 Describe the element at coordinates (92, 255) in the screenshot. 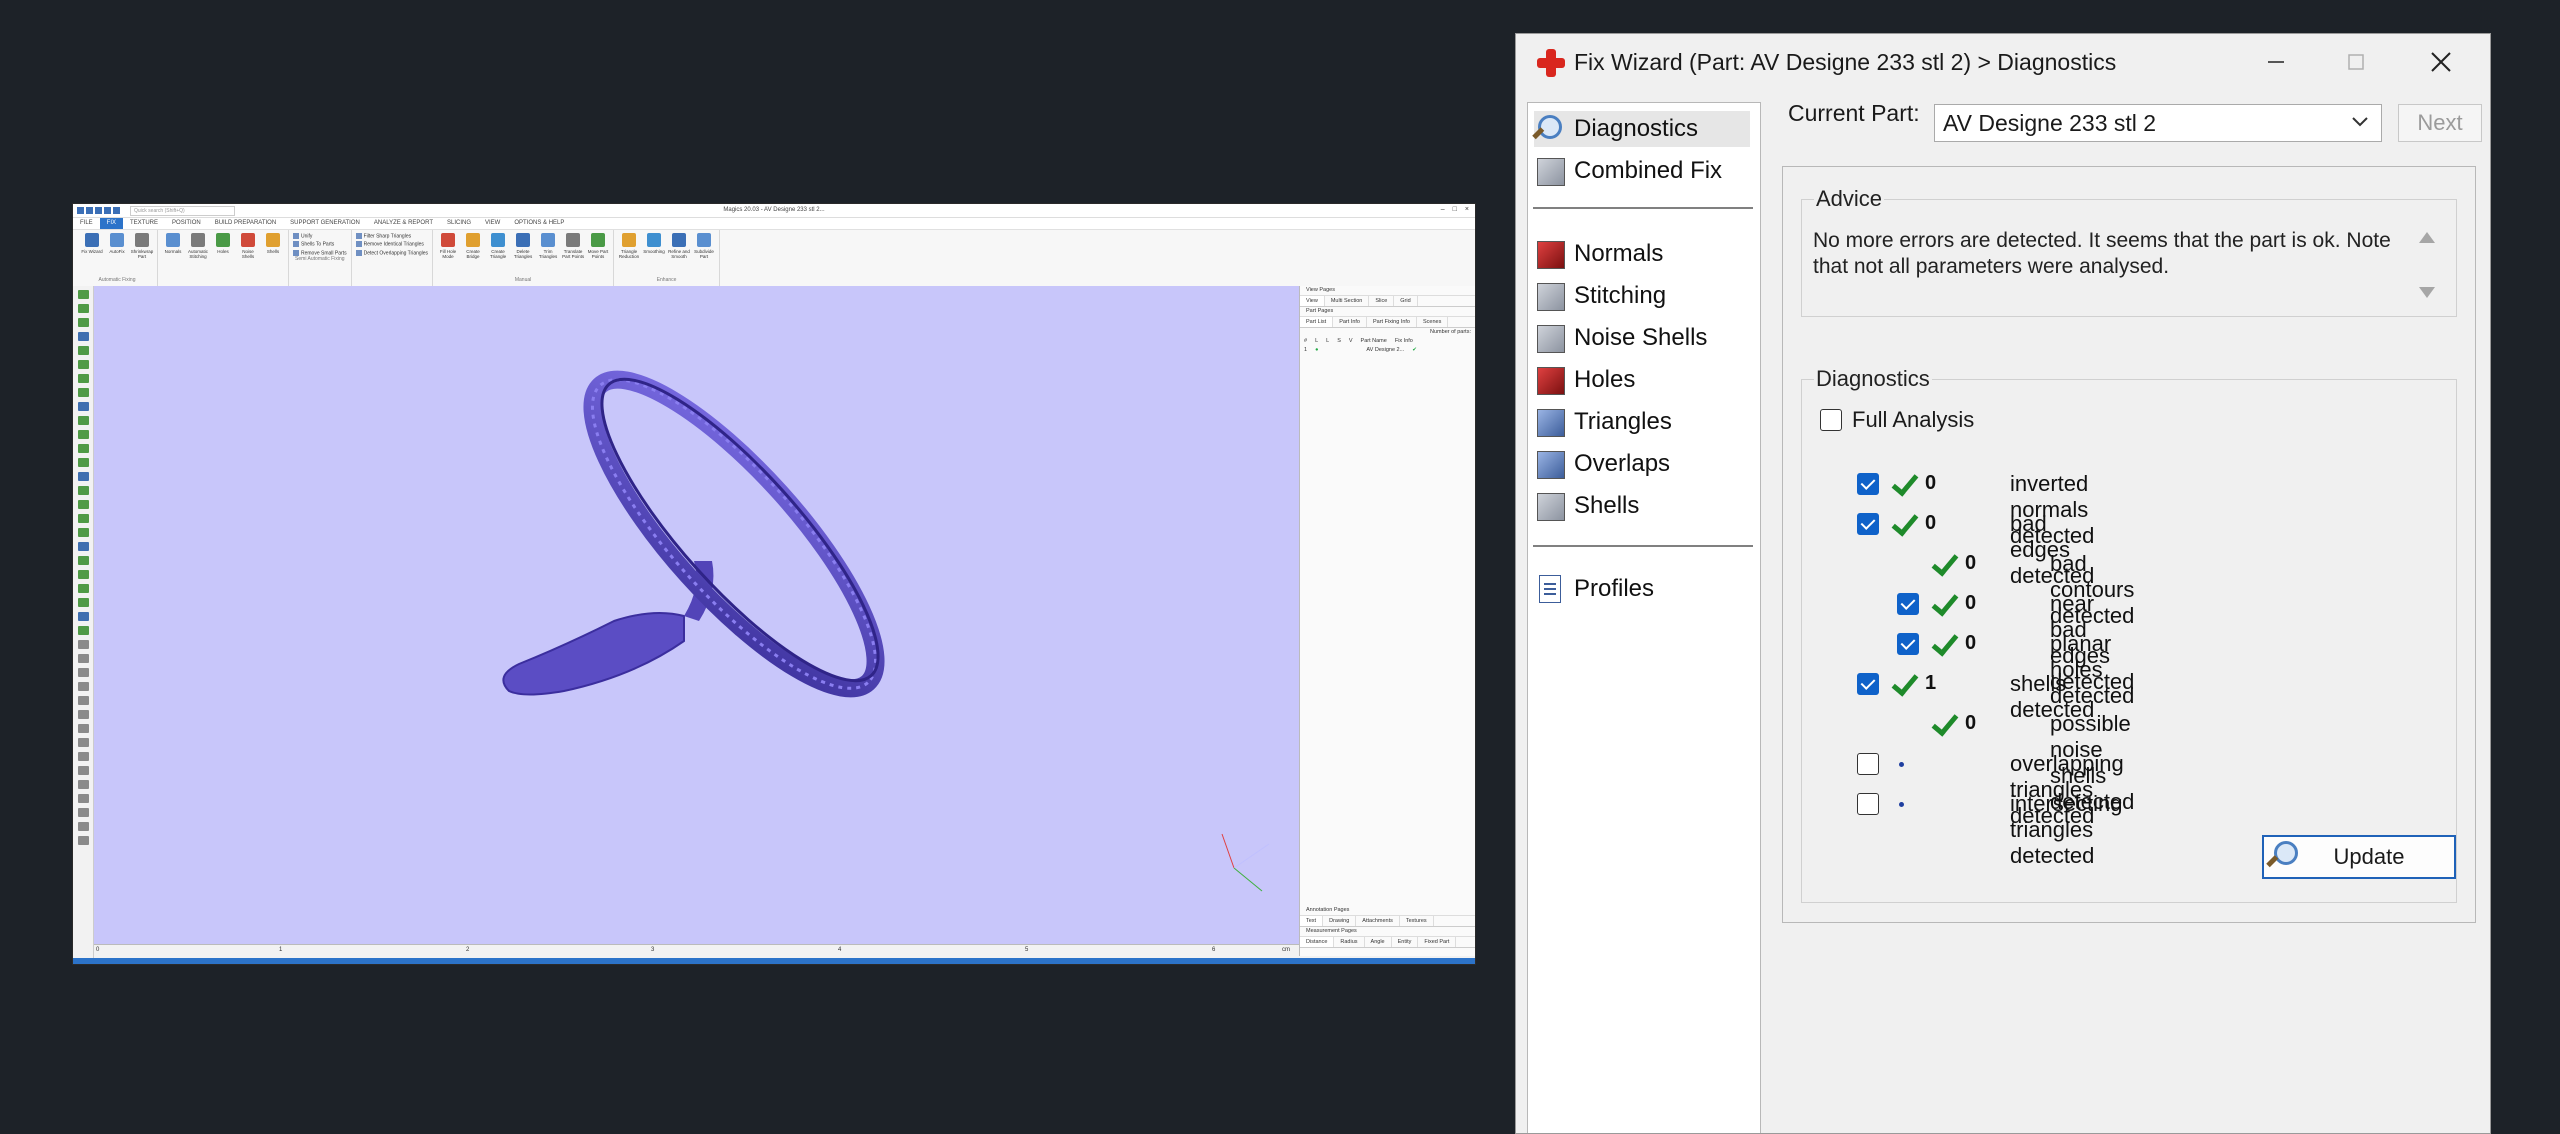

I see `ribbon-button: Fix Wizard` at that location.